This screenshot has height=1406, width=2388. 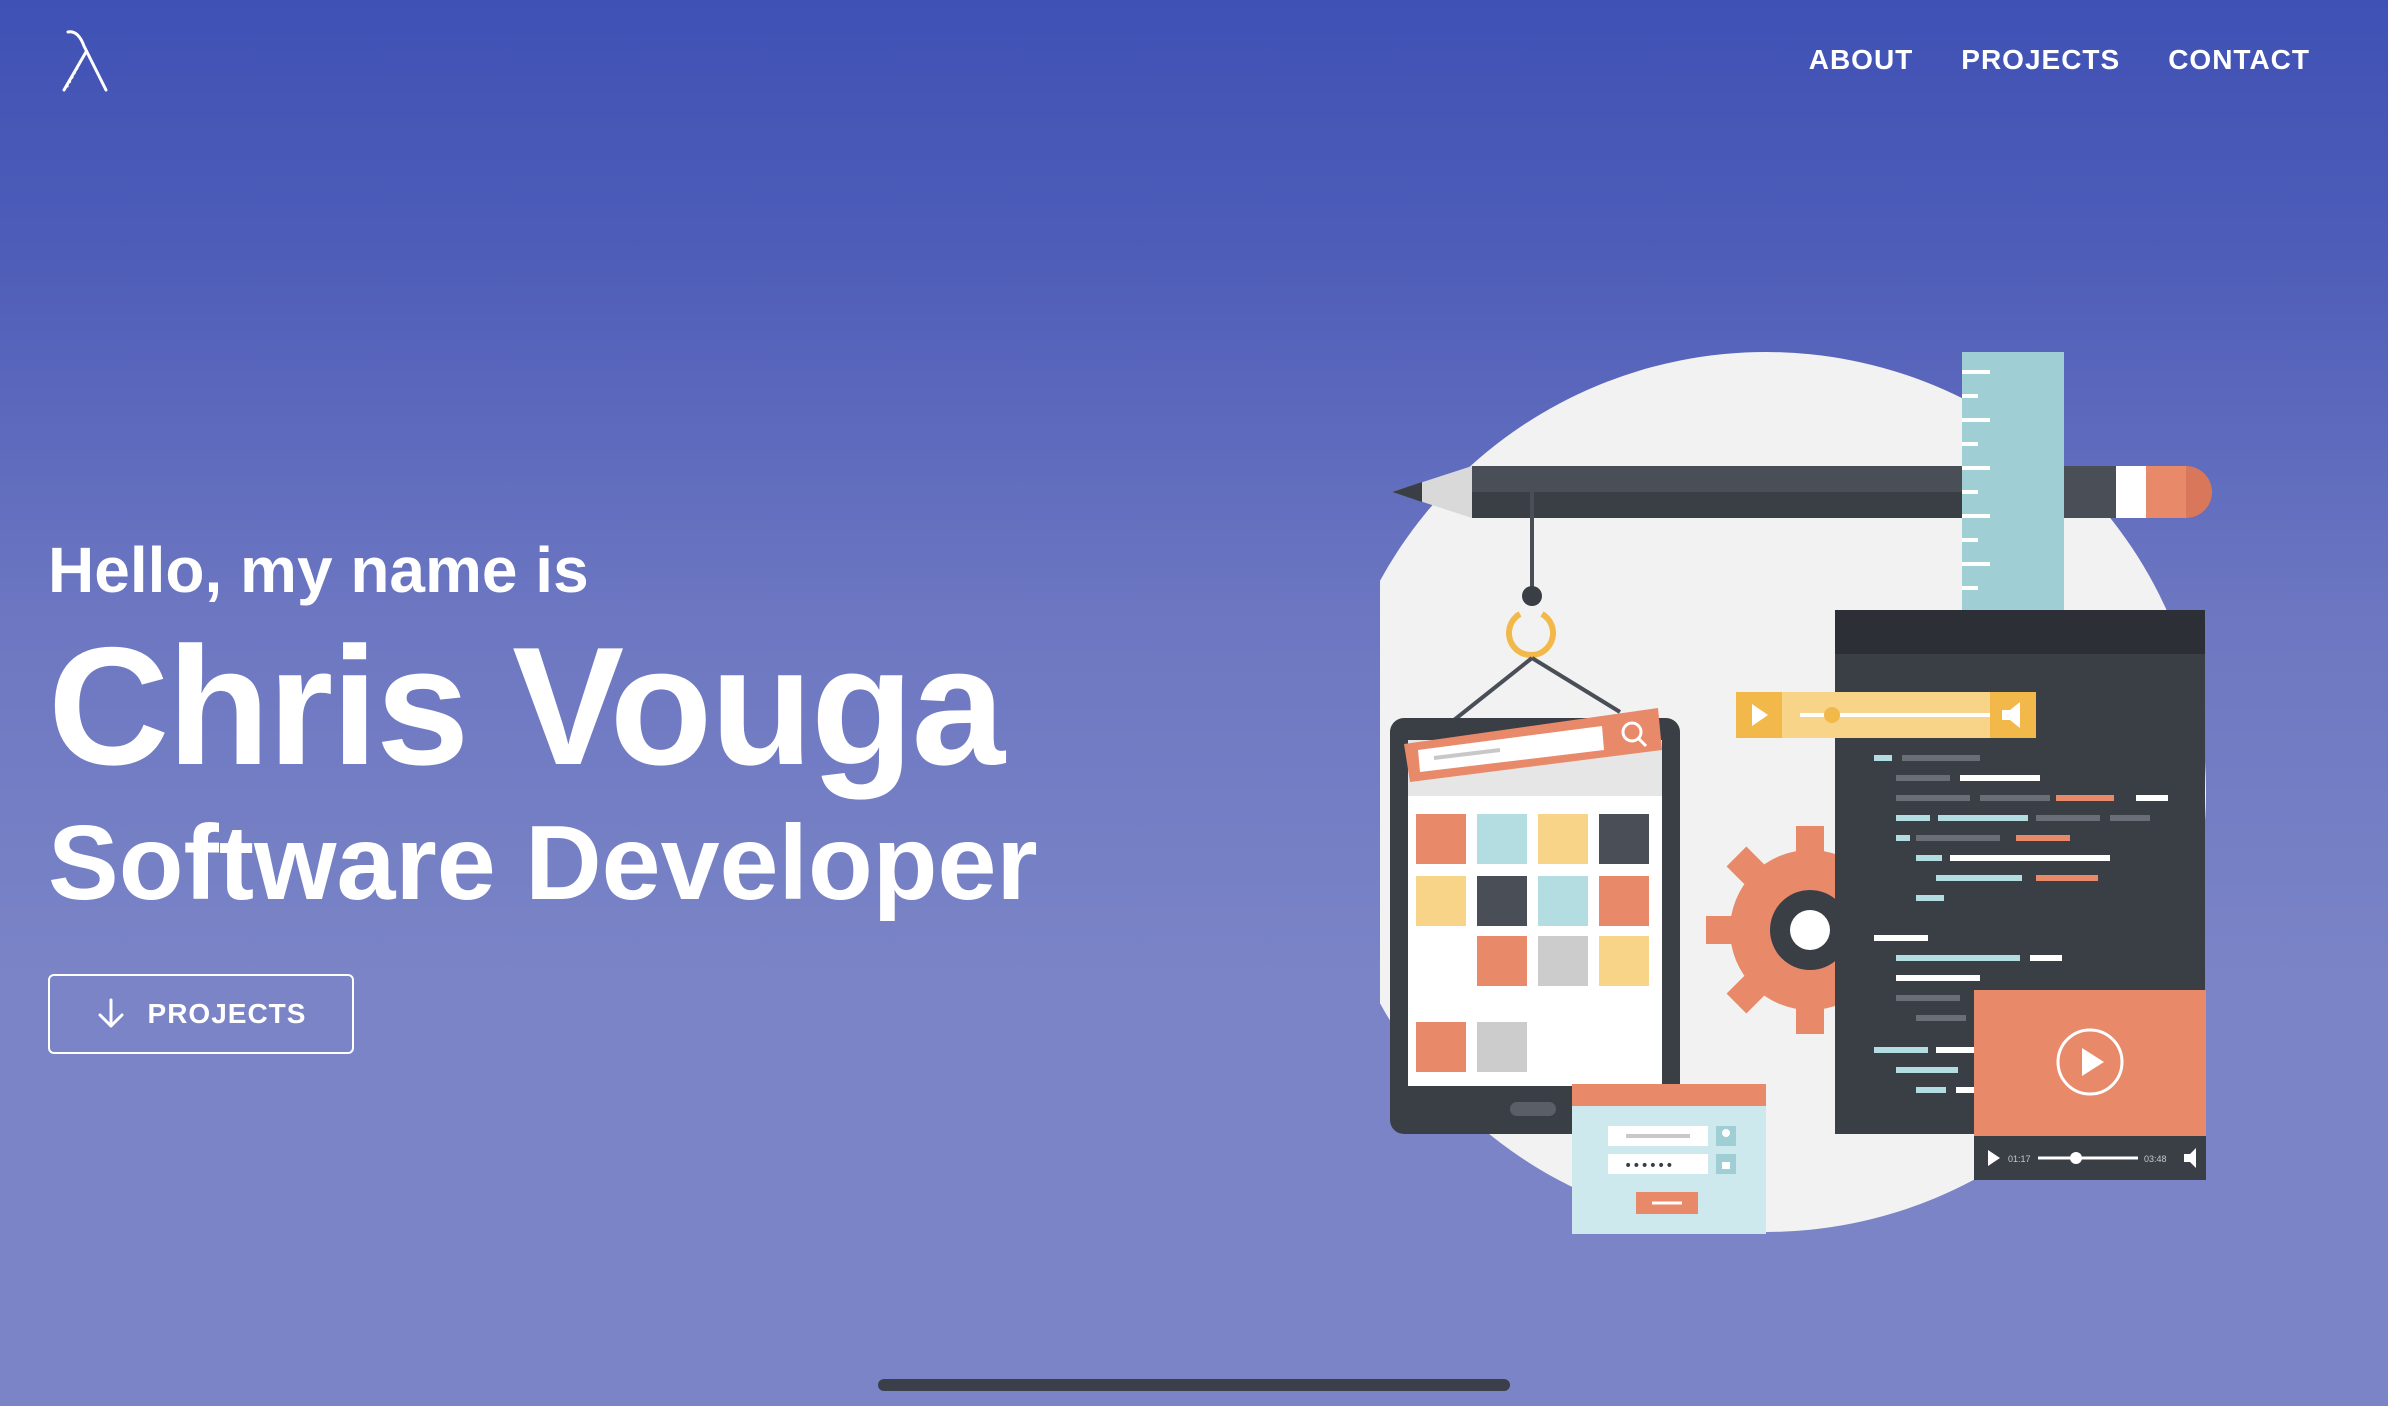 I want to click on nav-contact-link: CONTACT, so click(x=2239, y=60).